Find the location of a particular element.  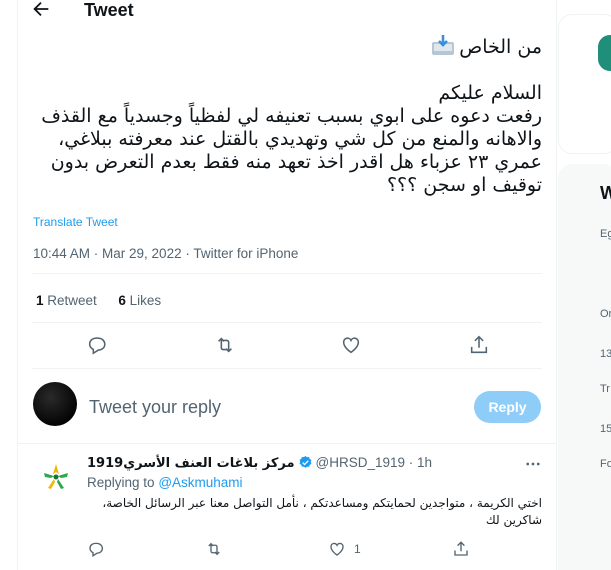

reply-actions is located at coordinates (287, 550).